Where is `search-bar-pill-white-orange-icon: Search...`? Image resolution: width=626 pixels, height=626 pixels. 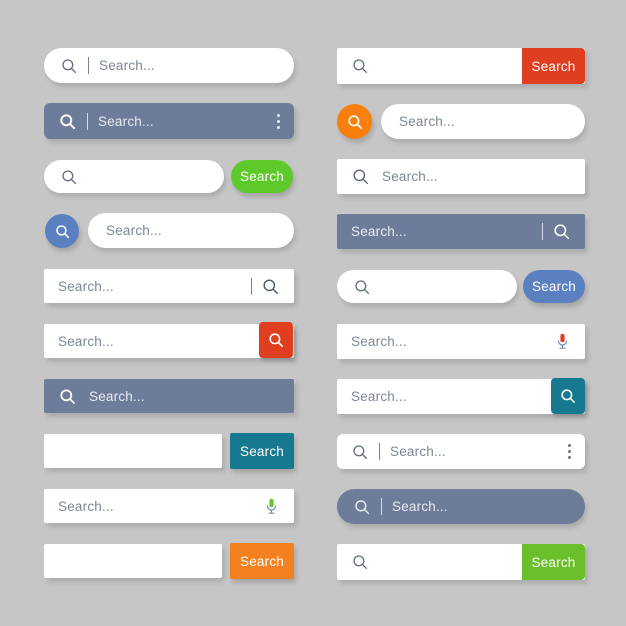
search-bar-pill-white-orange-icon: Search... is located at coordinates (483, 121).